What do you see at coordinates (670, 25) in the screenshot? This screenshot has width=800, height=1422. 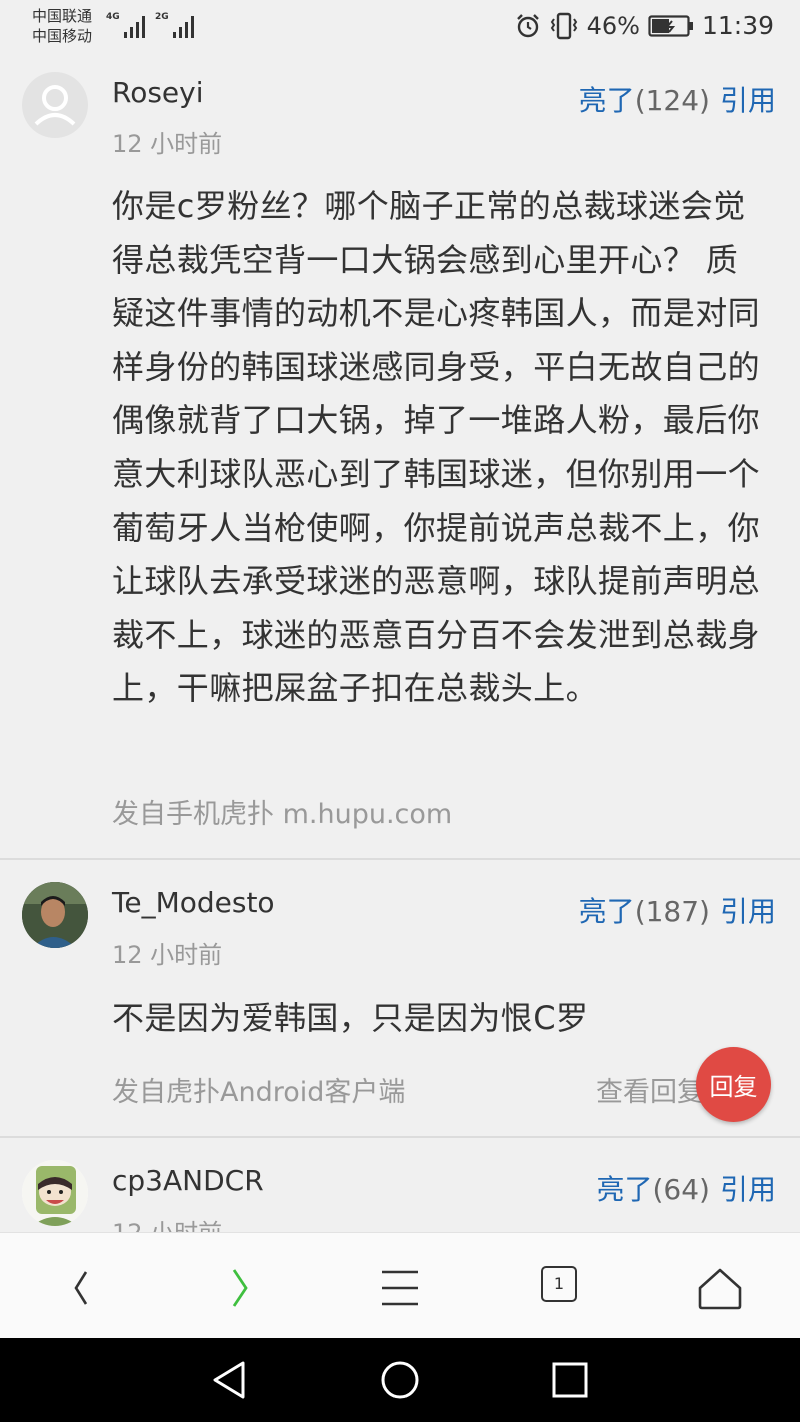 I see `battery-icon` at bounding box center [670, 25].